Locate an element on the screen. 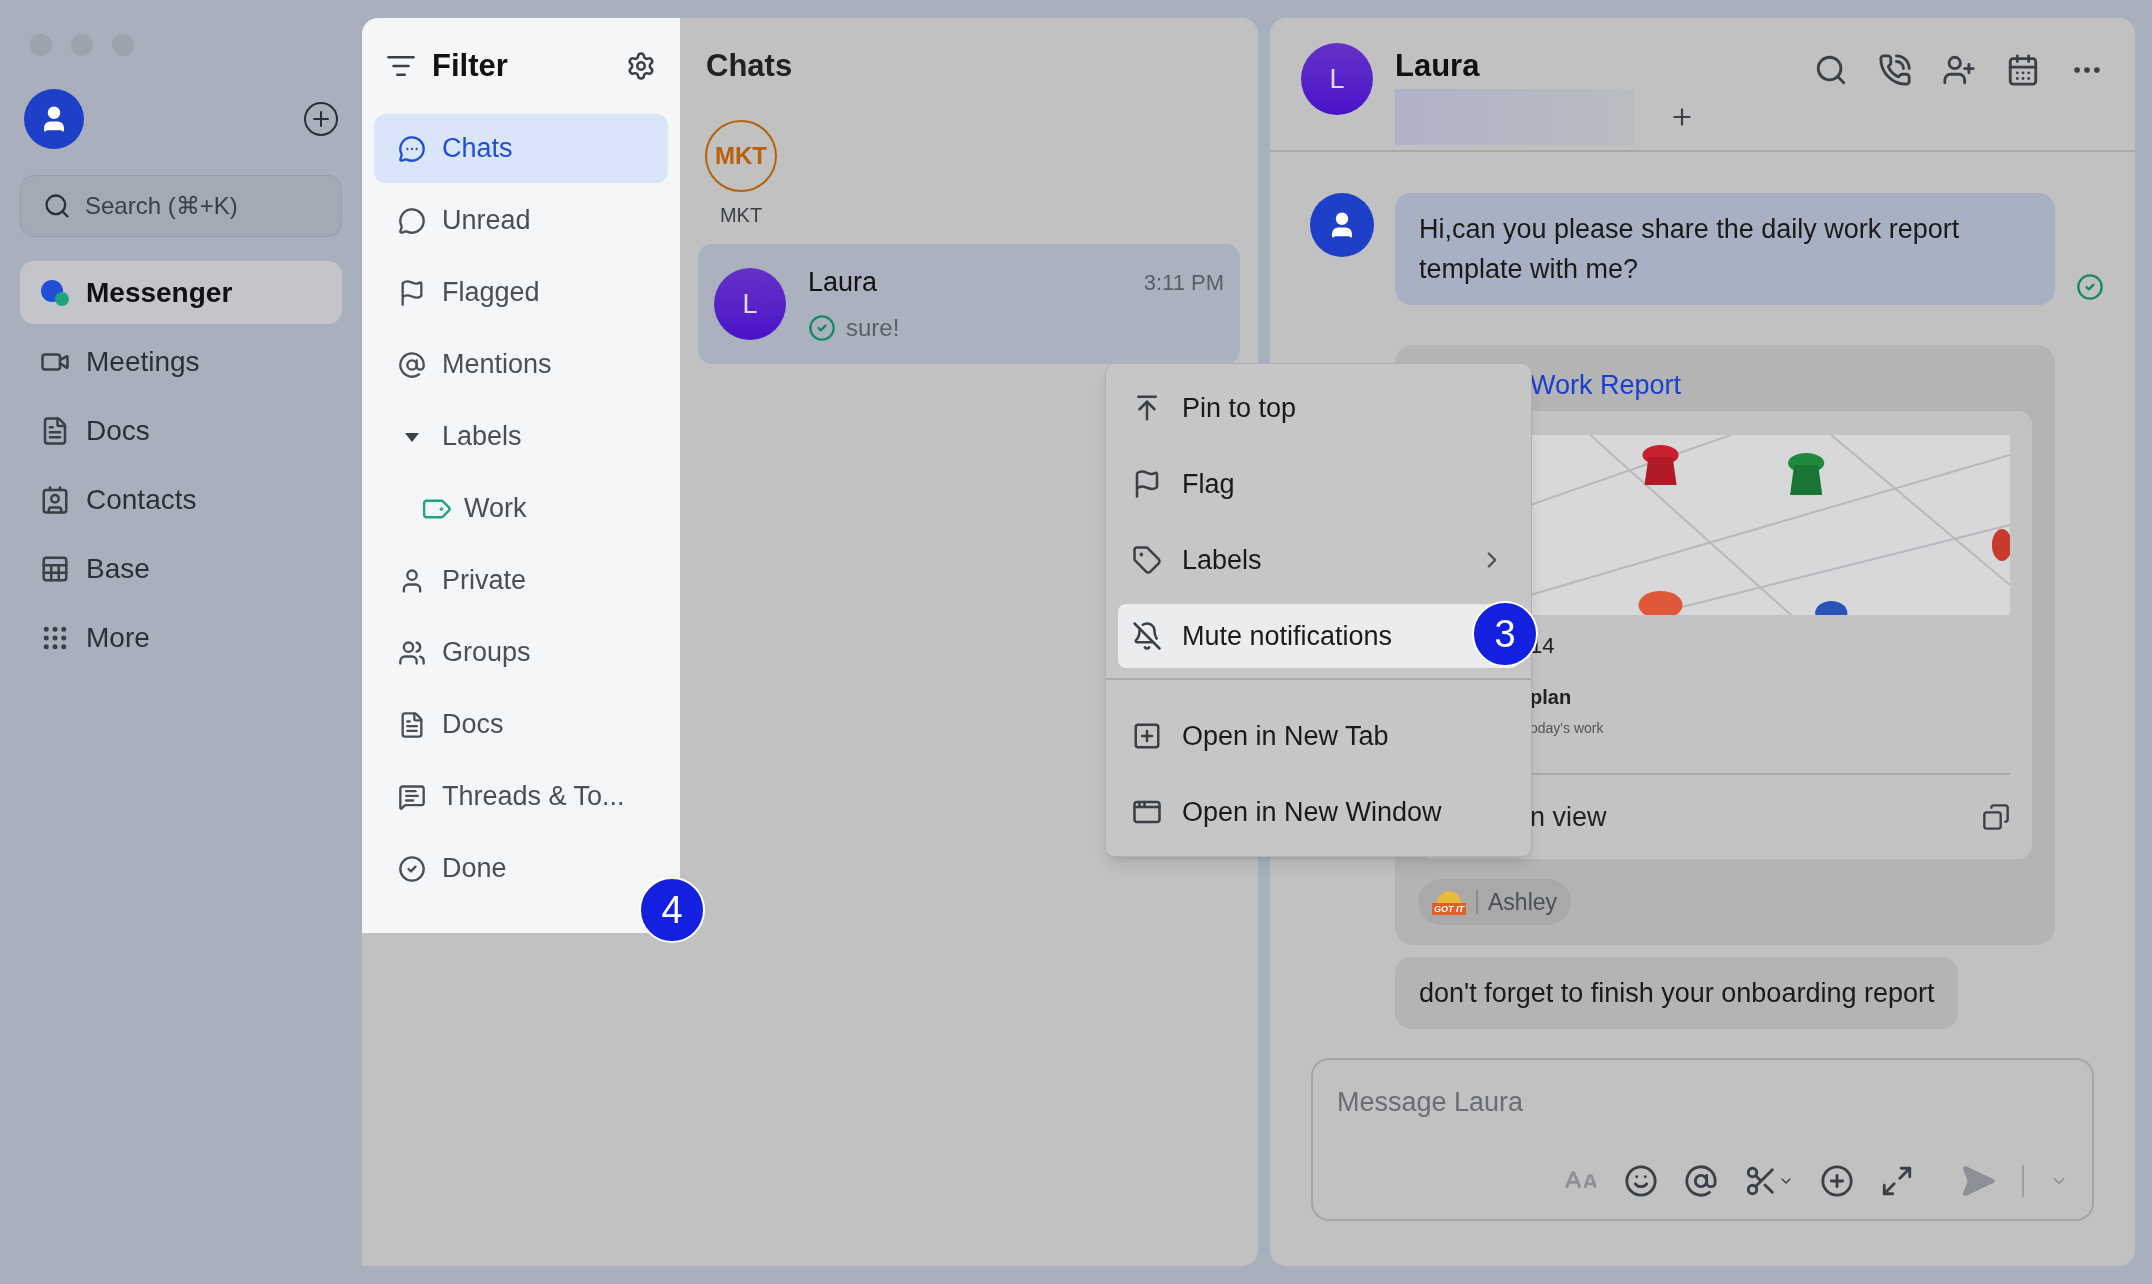  chat-time: 3:11 PM is located at coordinates (1183, 282).